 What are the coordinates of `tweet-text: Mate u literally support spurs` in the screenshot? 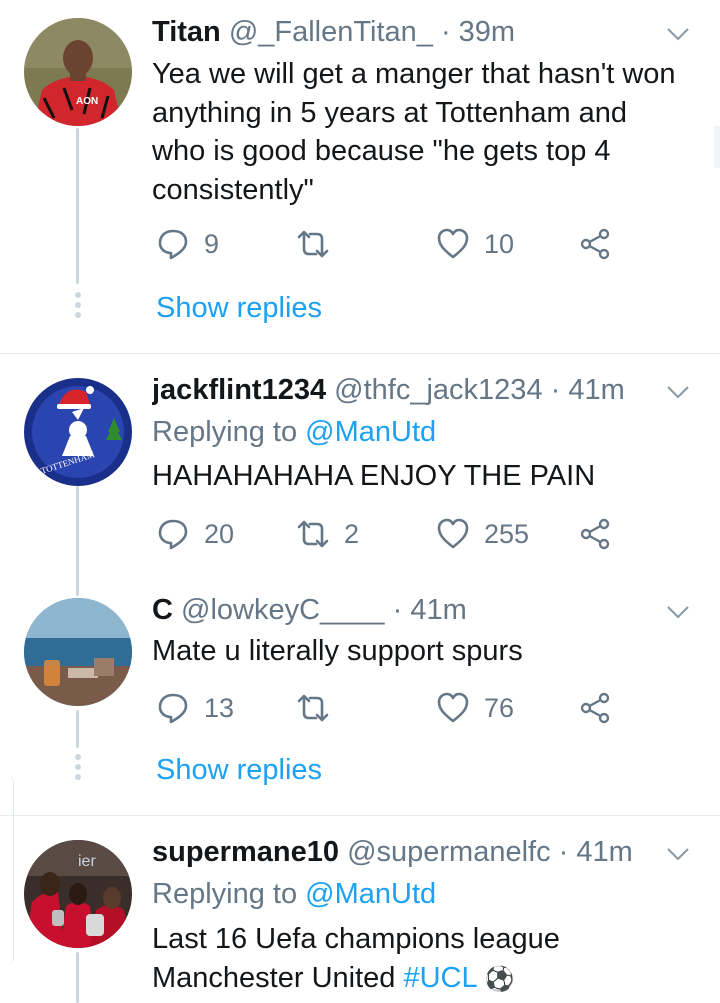 It's located at (426, 651).